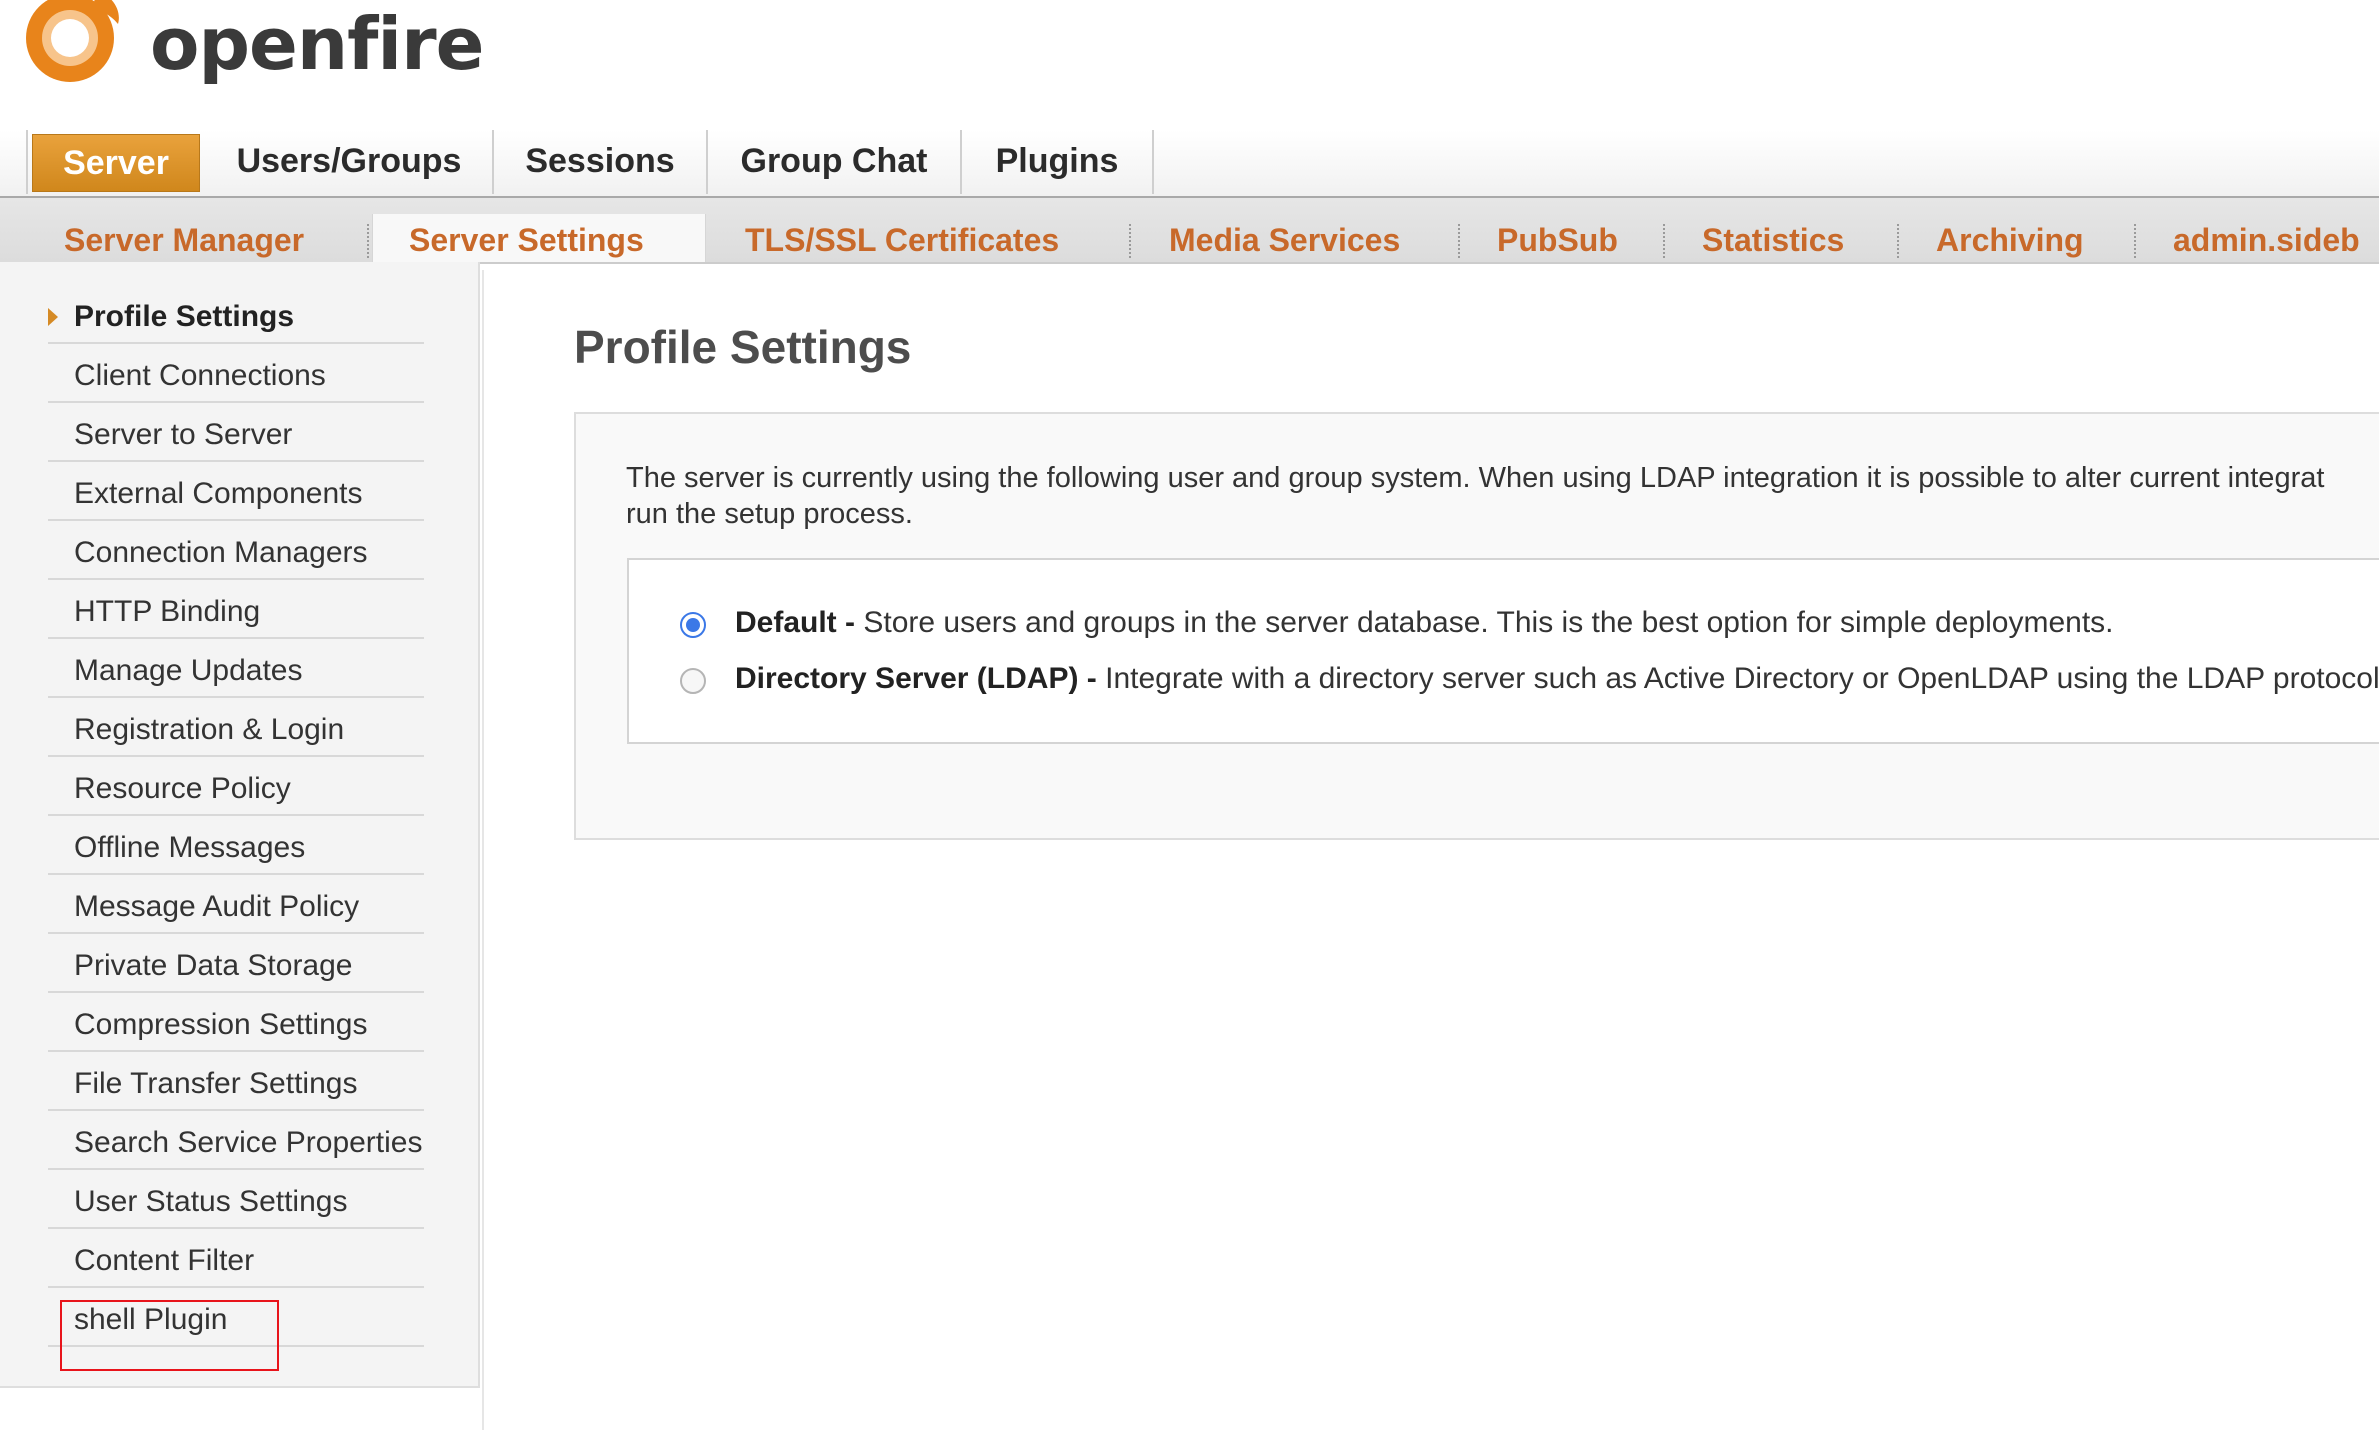  I want to click on sidebar-item-private-data-storage: Private Data Storage, so click(236, 964).